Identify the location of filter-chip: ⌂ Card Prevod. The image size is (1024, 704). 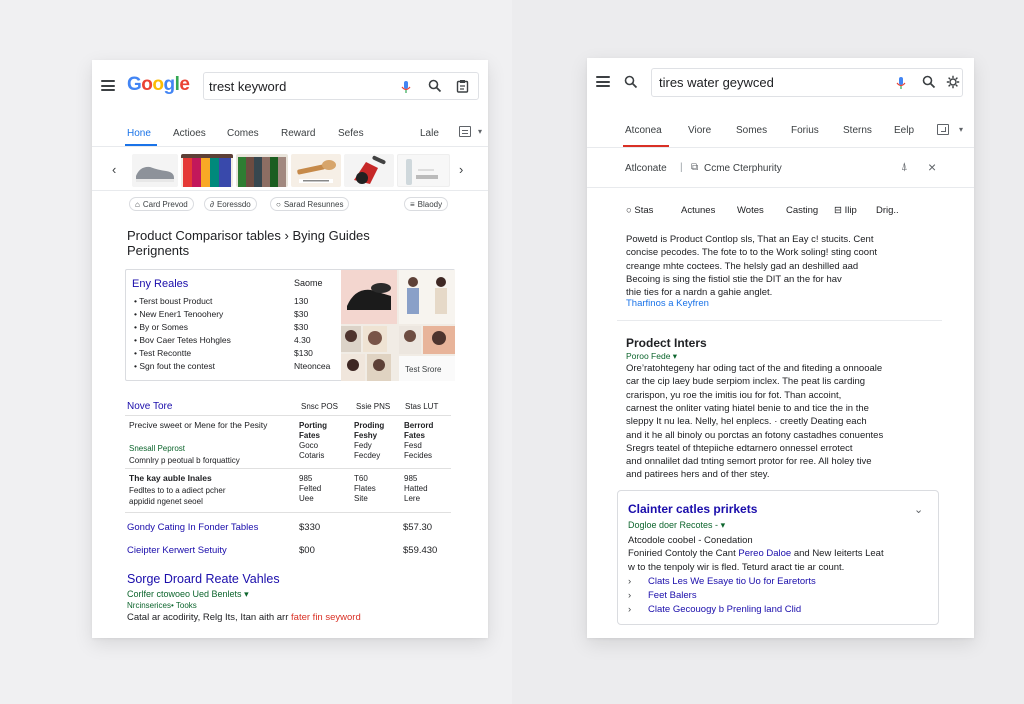
(161, 204).